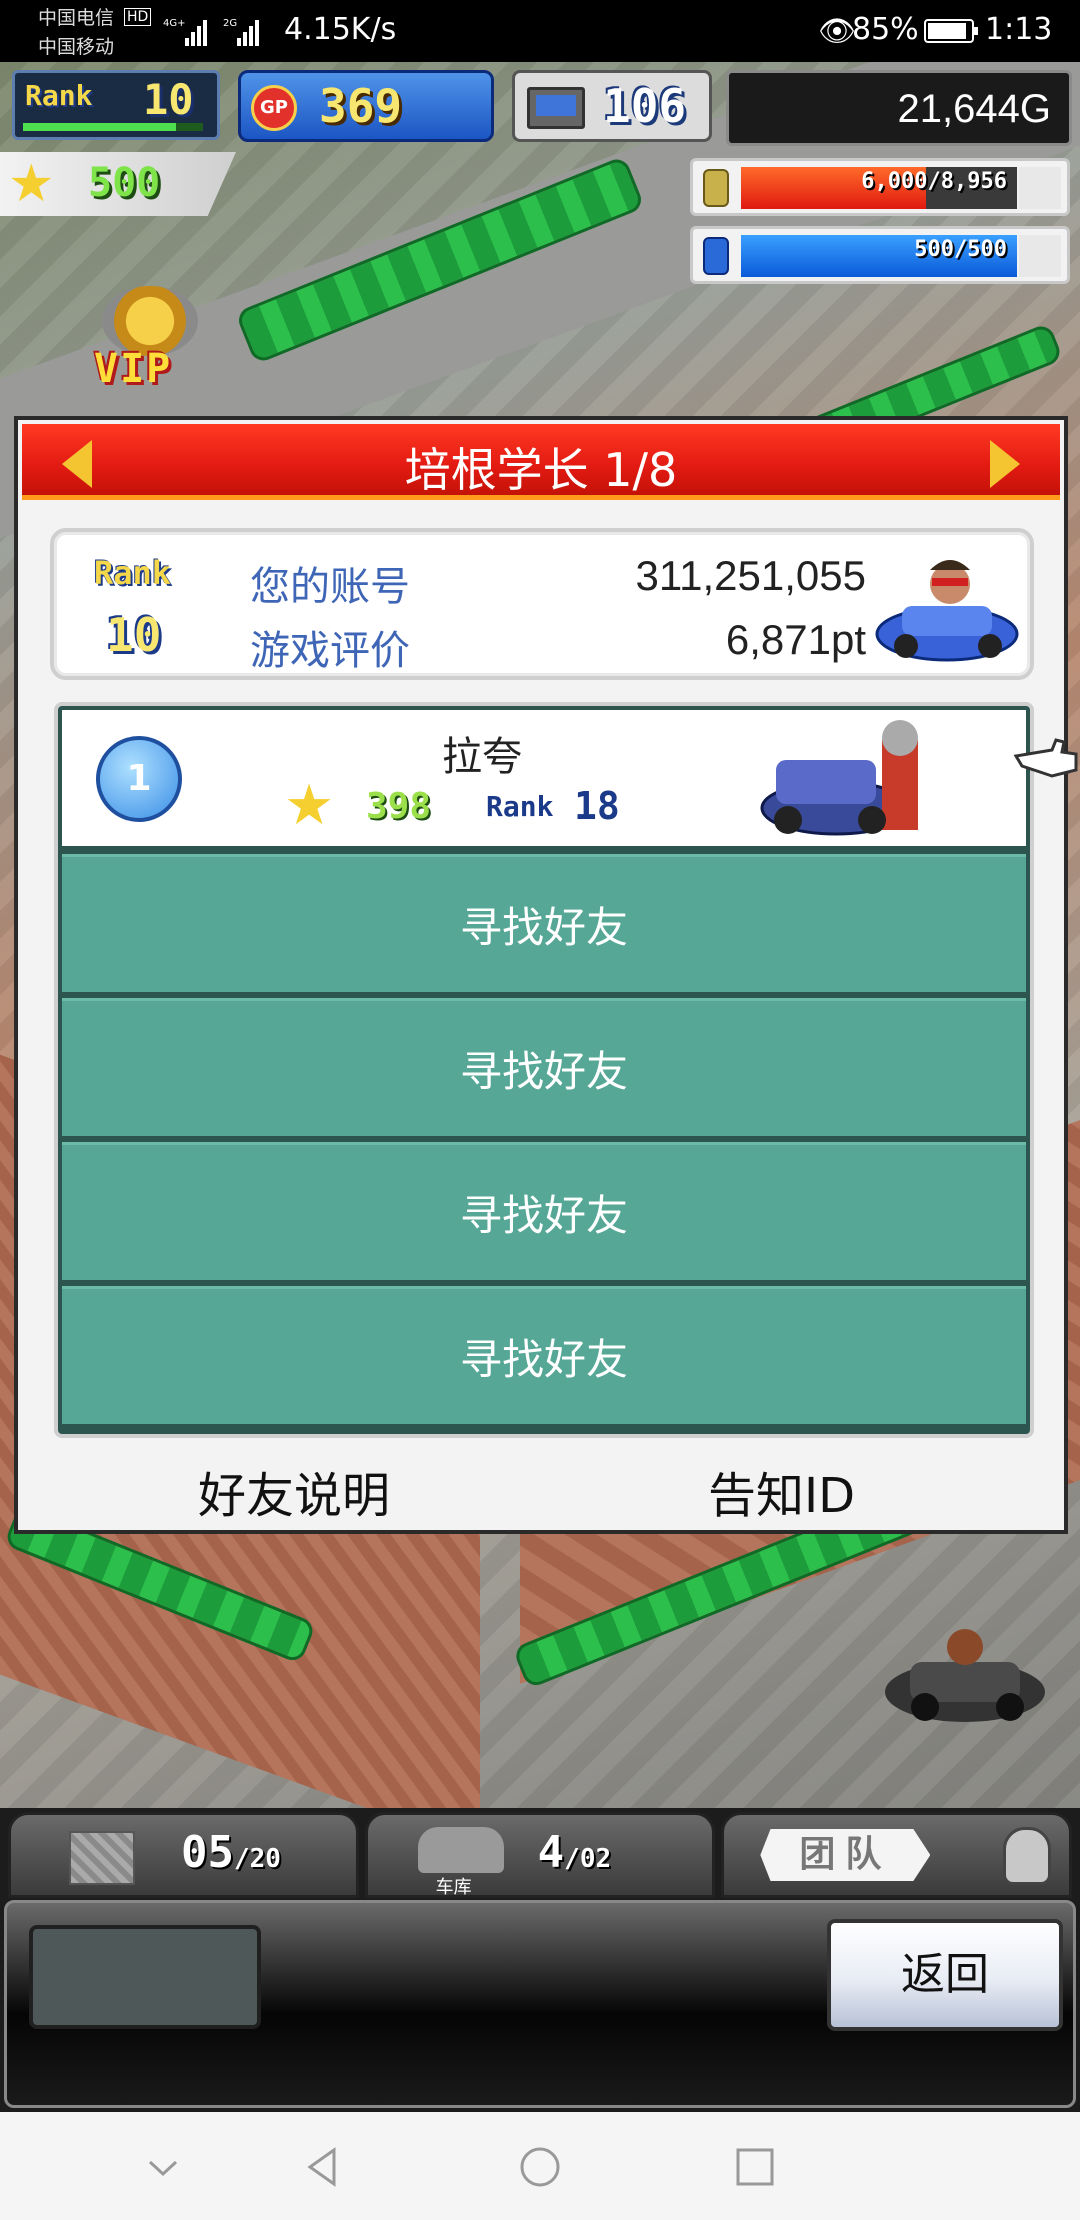  Describe the element at coordinates (399, 806) in the screenshot. I see `friend-stars: 398` at that location.